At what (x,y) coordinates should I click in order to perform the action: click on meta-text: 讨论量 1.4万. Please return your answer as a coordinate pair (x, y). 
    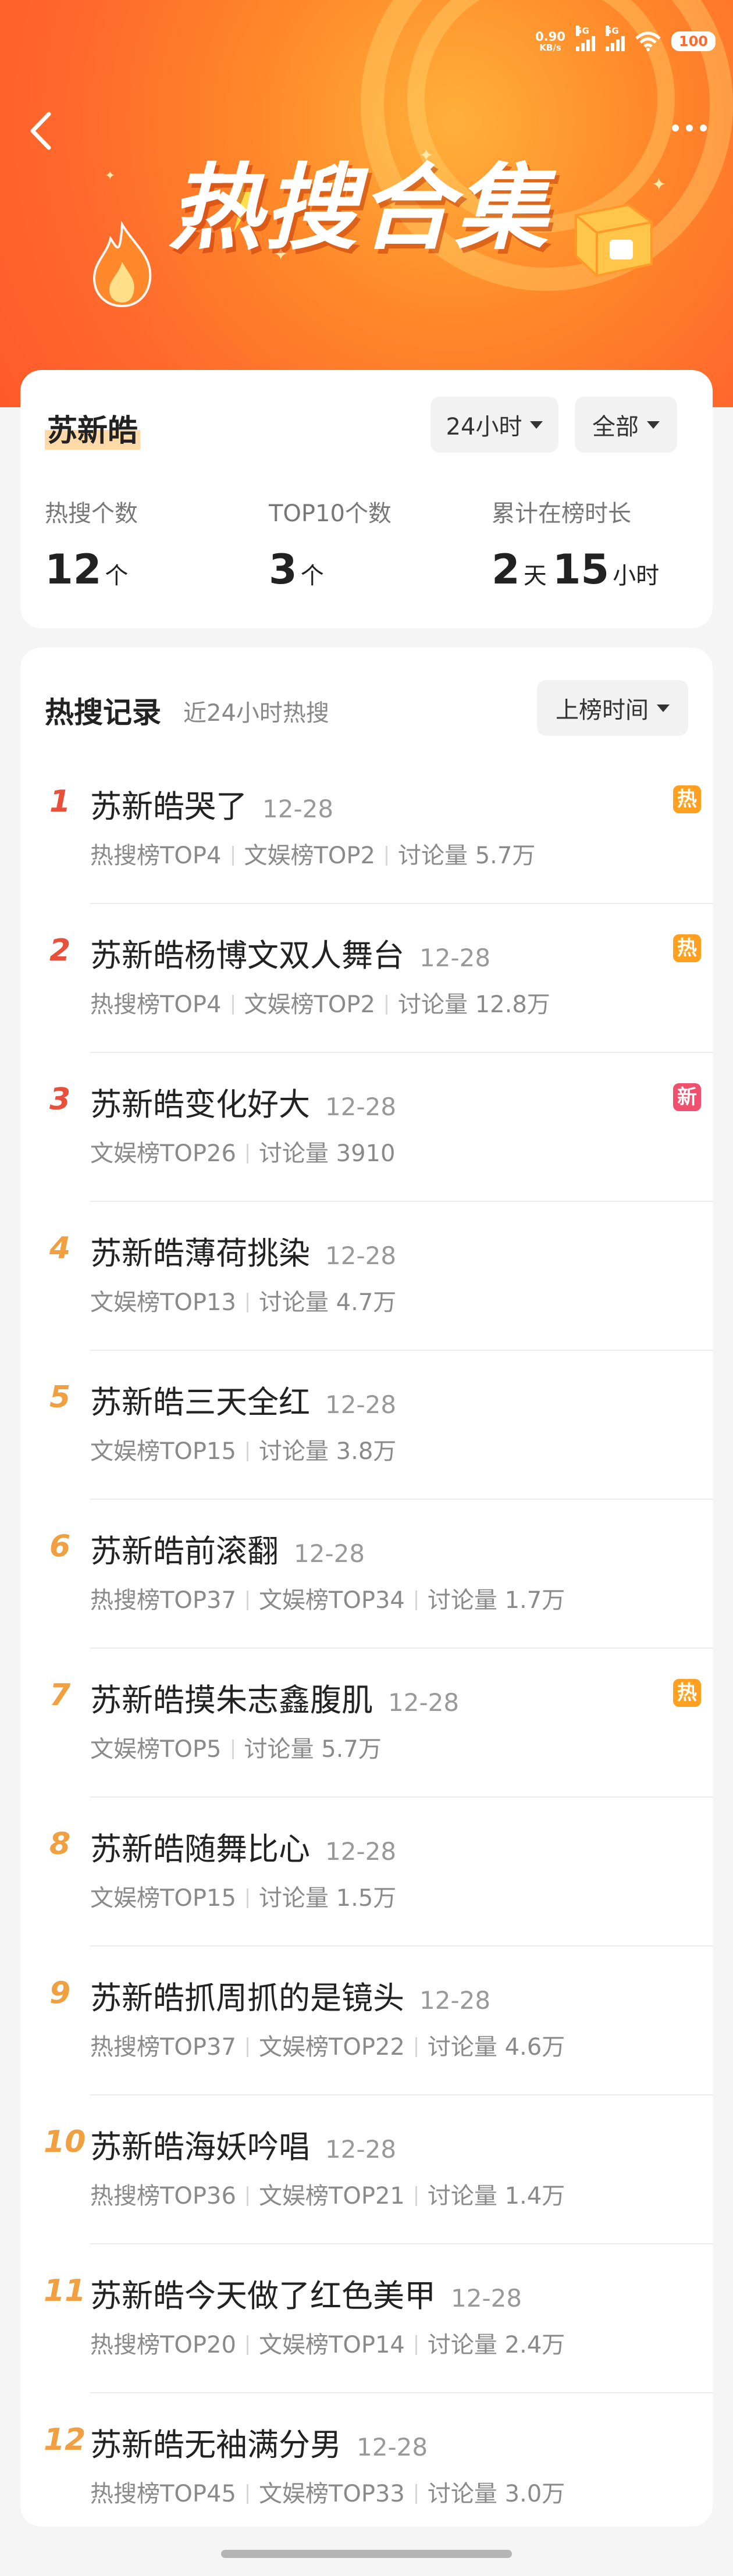
    Looking at the image, I should click on (496, 2196).